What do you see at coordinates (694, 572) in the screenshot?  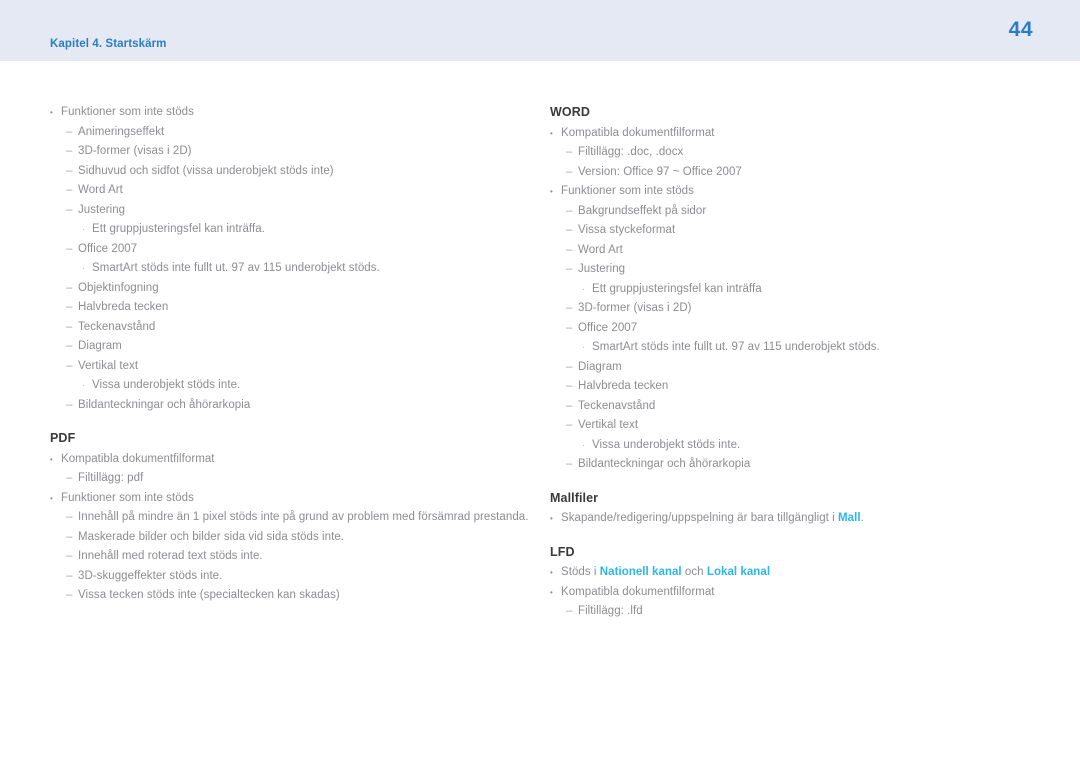 I see `inline-text: och` at bounding box center [694, 572].